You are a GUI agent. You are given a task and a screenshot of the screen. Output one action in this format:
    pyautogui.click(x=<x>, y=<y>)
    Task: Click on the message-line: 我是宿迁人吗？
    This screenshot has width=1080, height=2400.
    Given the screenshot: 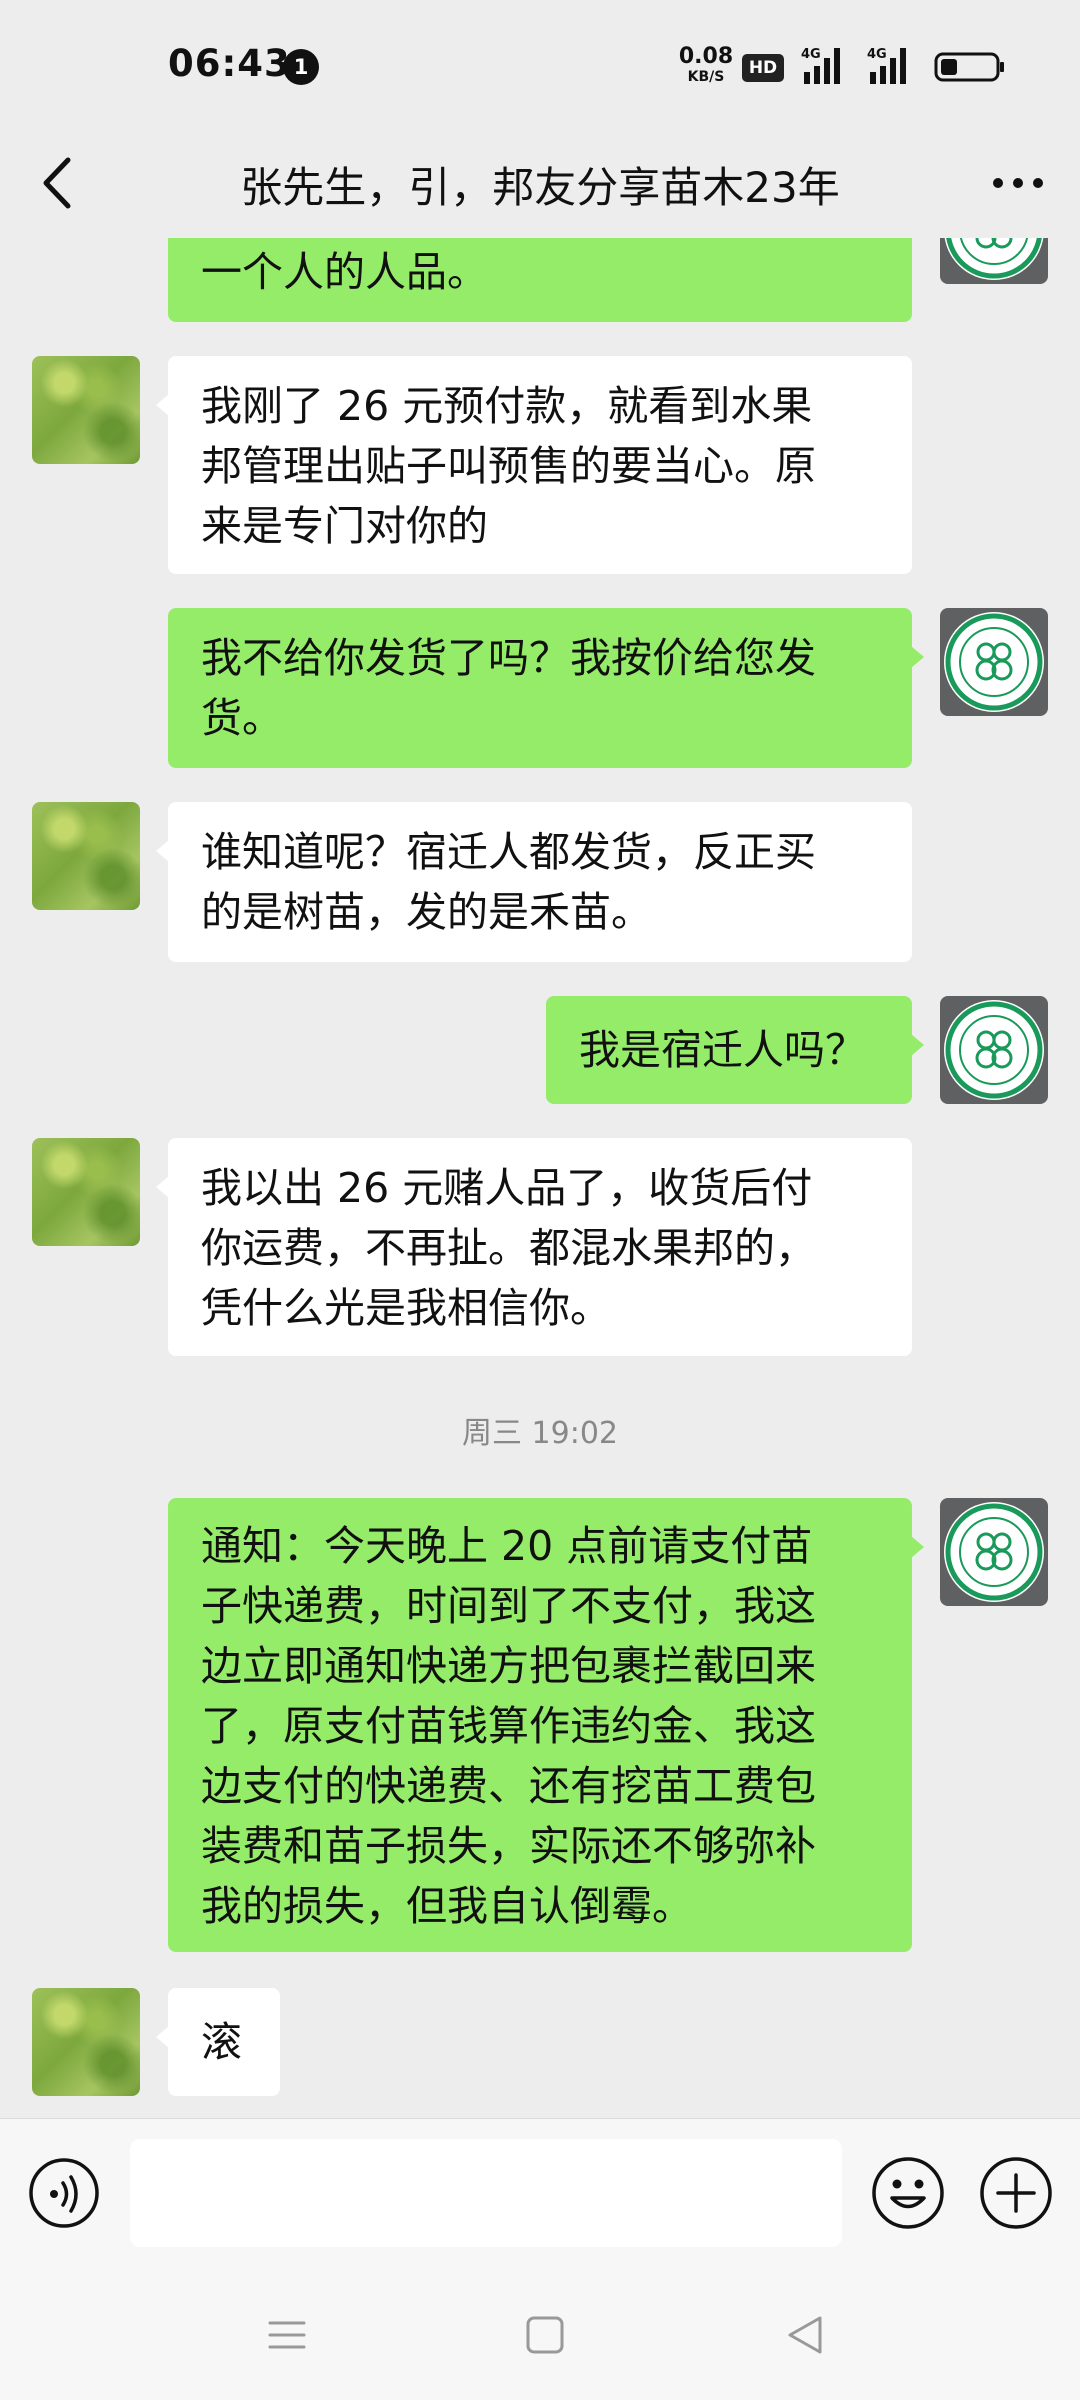 What is the action you would take?
    pyautogui.click(x=722, y=1050)
    